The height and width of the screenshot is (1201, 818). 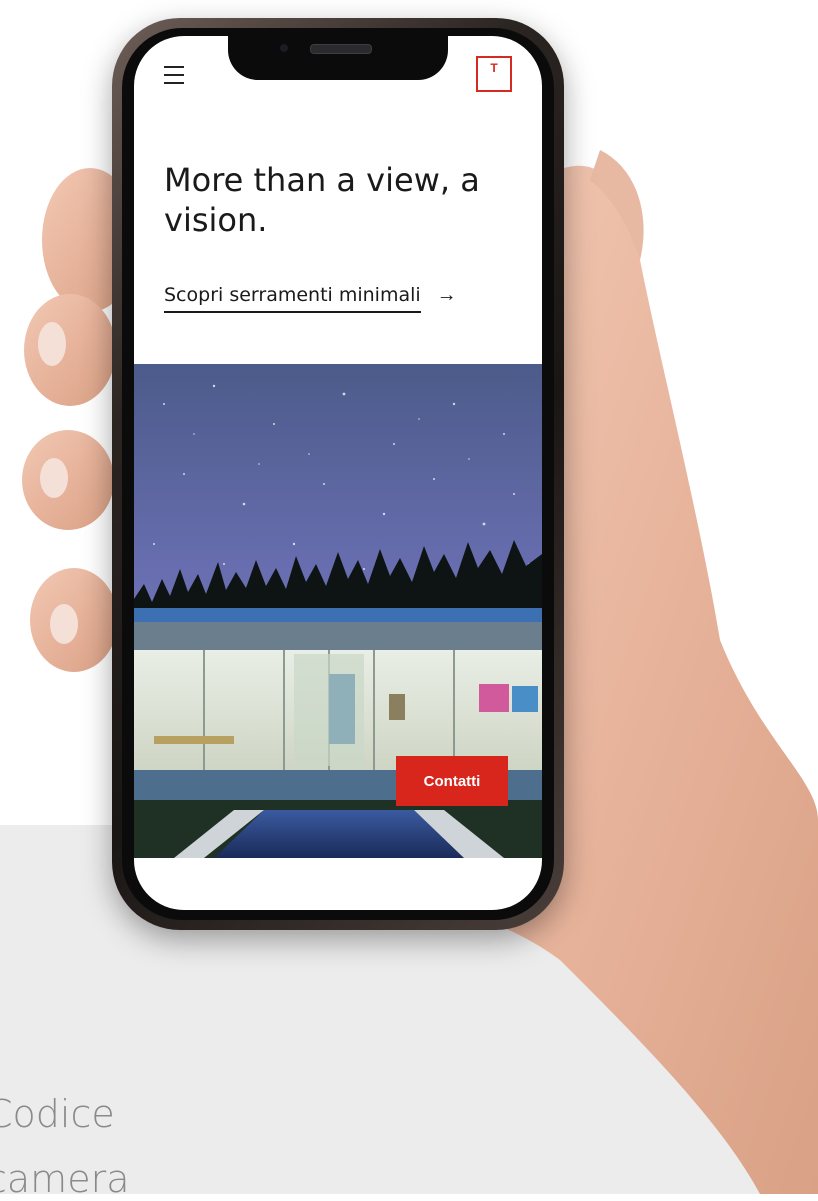 What do you see at coordinates (338, 58) in the screenshot?
I see `notch` at bounding box center [338, 58].